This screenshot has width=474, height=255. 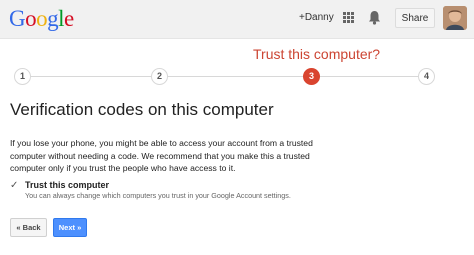 I want to click on logo-letter: e, so click(x=69, y=18).